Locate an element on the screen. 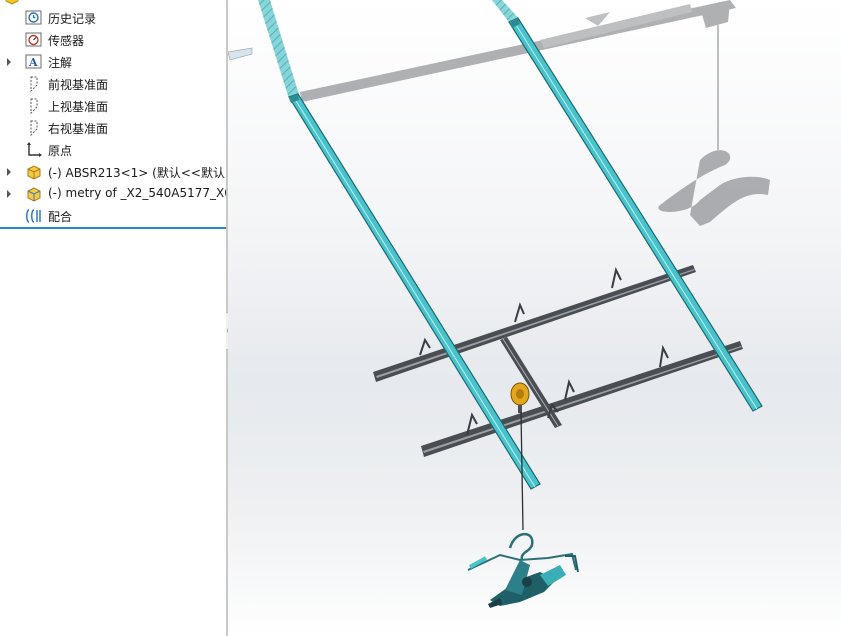 The width and height of the screenshot is (841, 636). tree-item-top-plane: 上视基准面 is located at coordinates (113, 106).